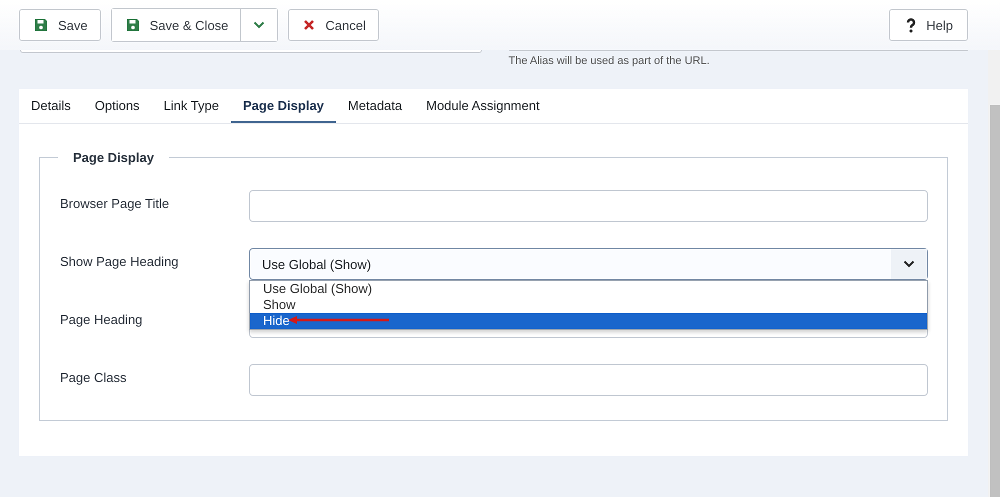 This screenshot has width=1000, height=497. I want to click on dropdown-toggle, so click(259, 25).